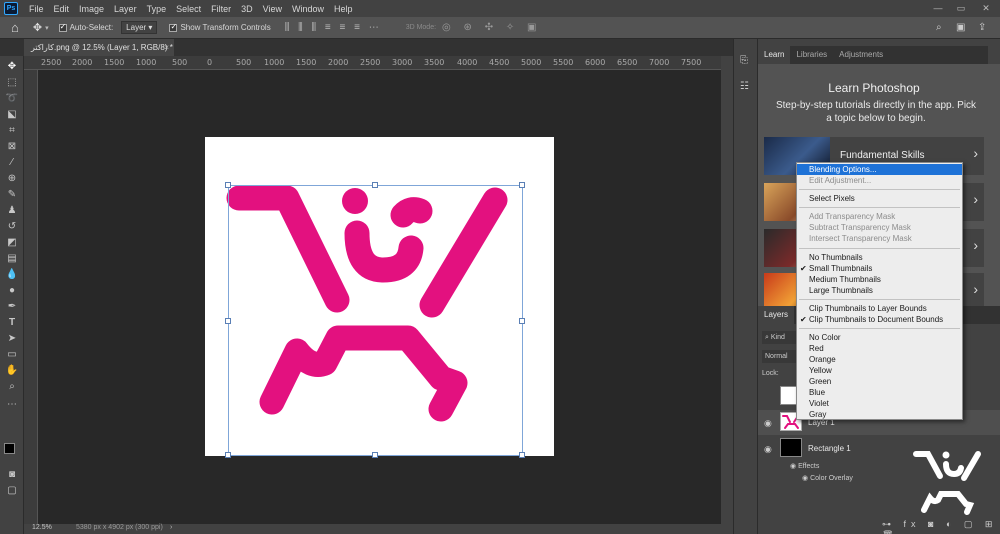 The height and width of the screenshot is (534, 1000). What do you see at coordinates (12, 371) in the screenshot?
I see `hand-tool-icon: ✋` at bounding box center [12, 371].